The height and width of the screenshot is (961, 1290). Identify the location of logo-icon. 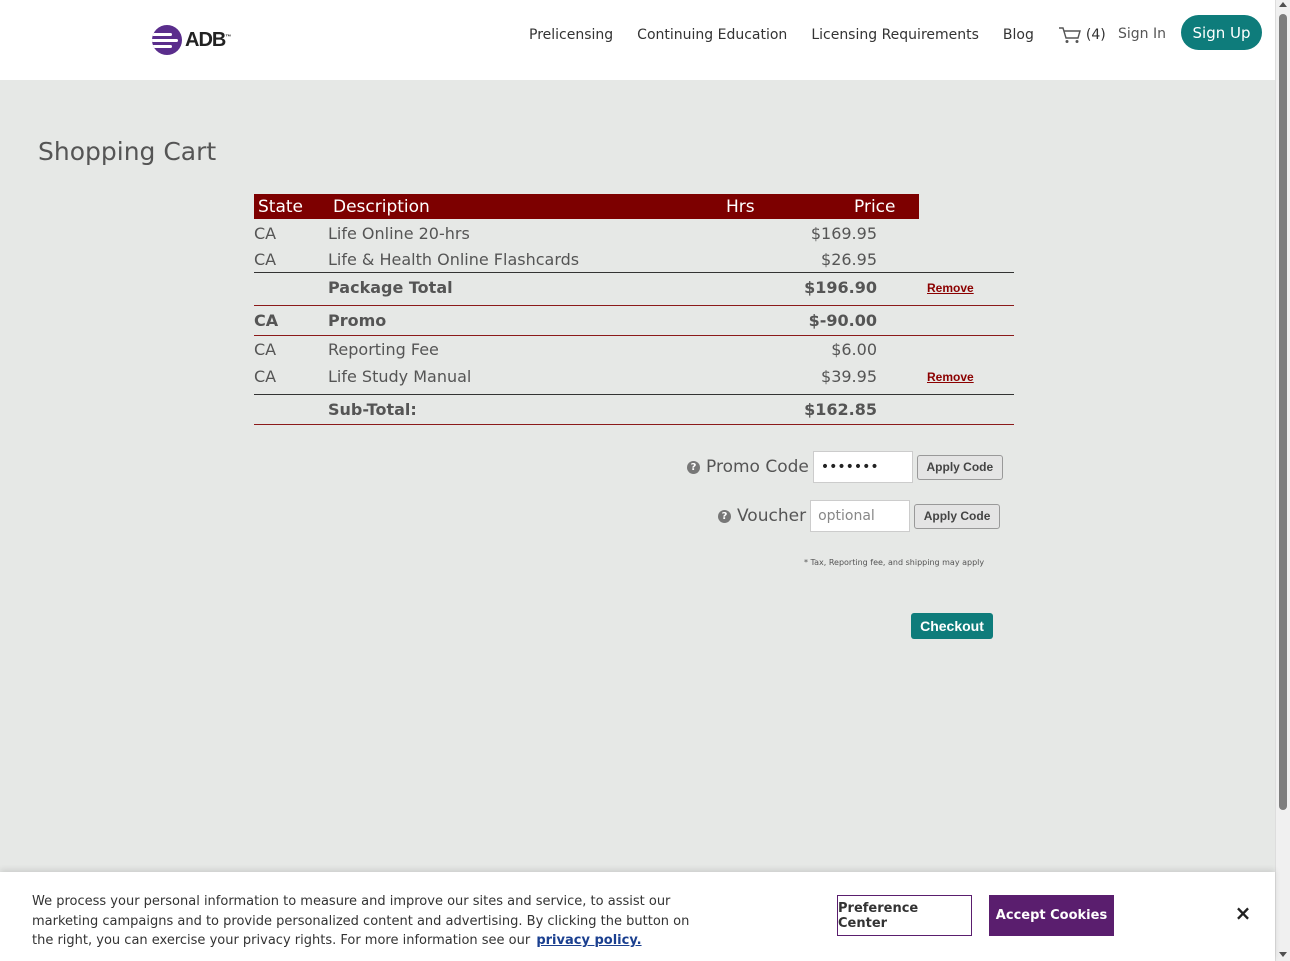
(167, 40).